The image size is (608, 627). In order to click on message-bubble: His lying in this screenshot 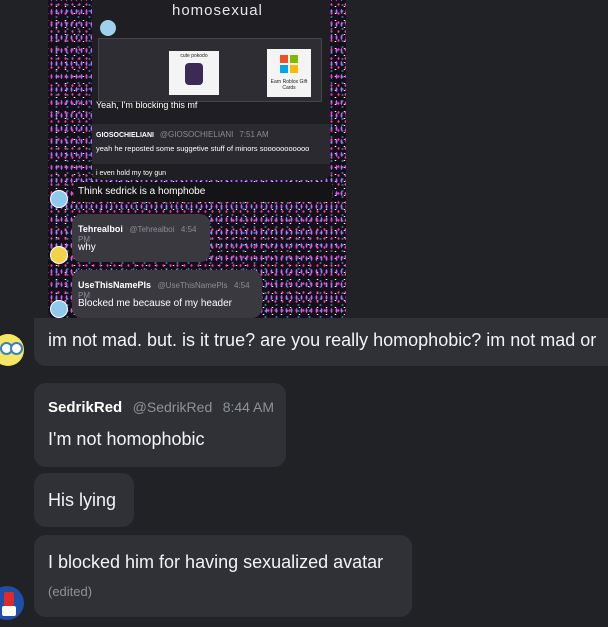, I will do `click(84, 500)`.